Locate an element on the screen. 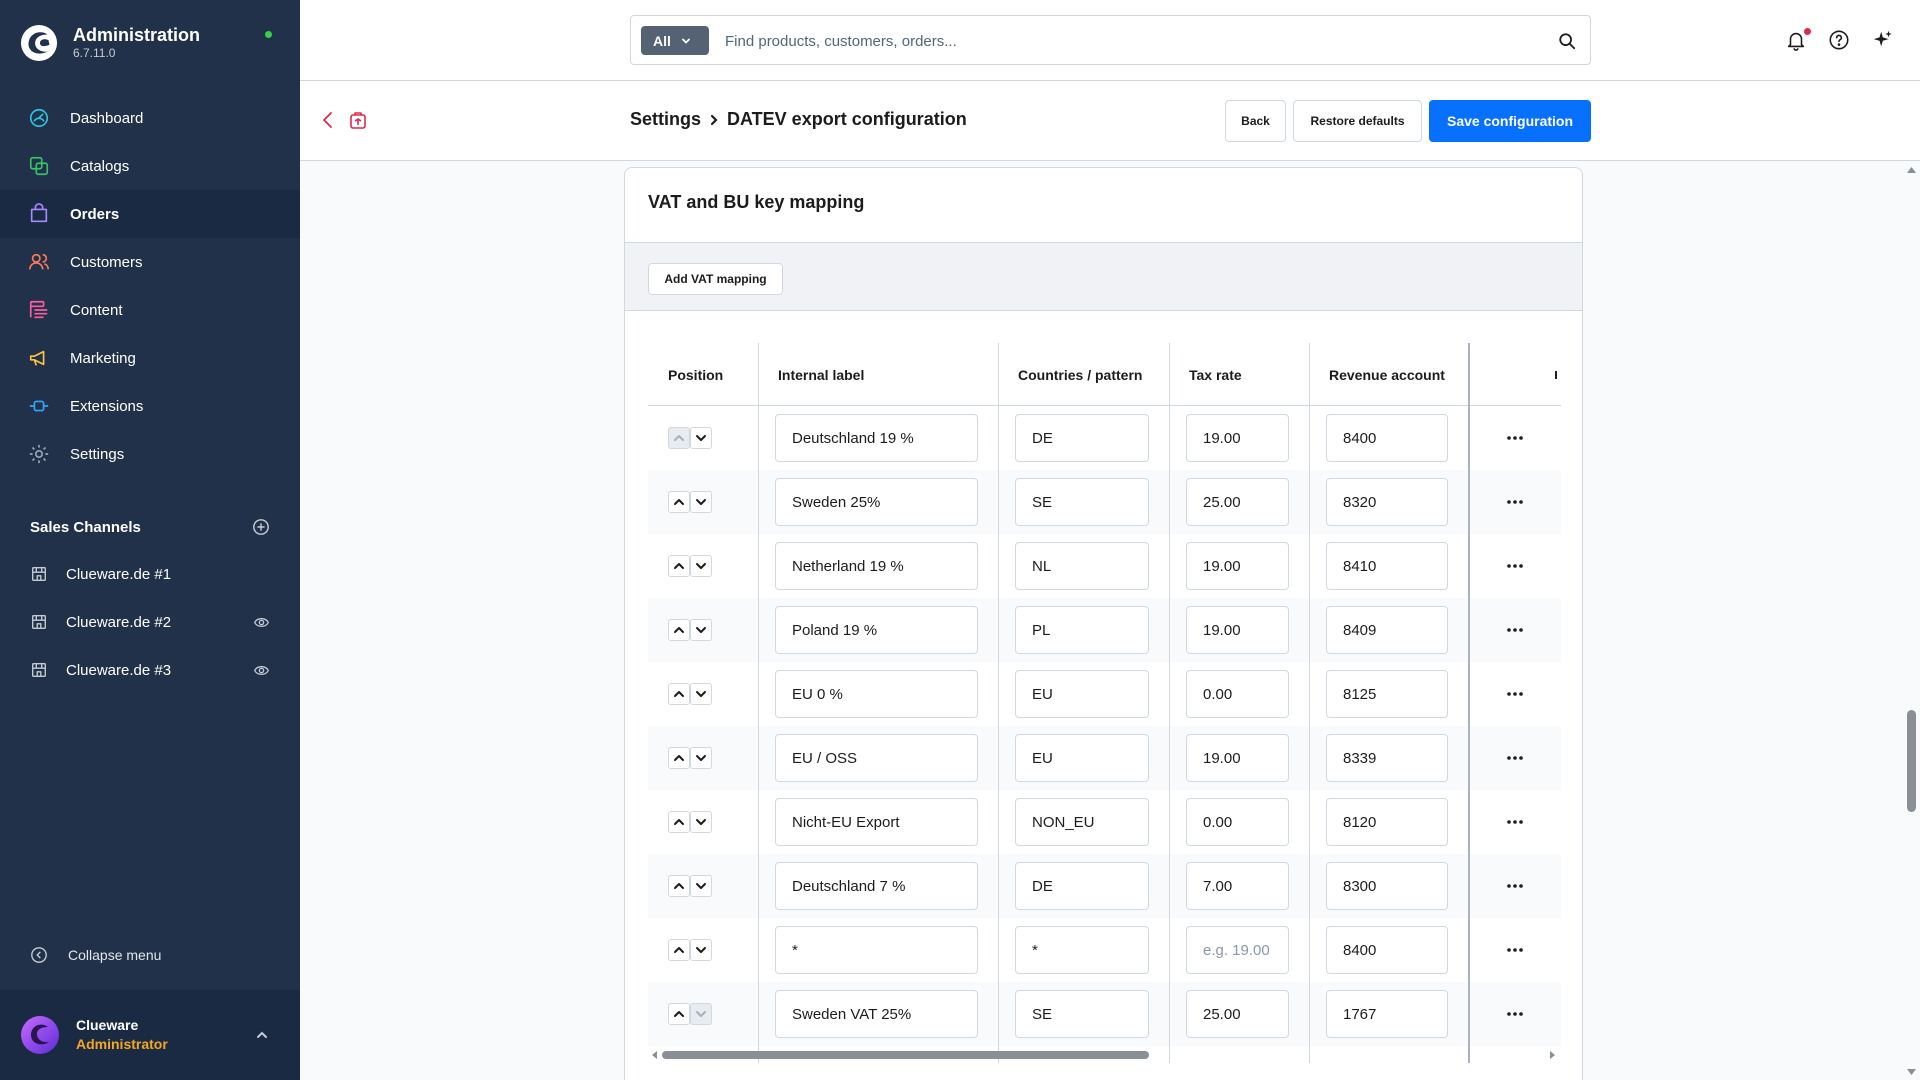  delete-icon is located at coordinates (358, 120).